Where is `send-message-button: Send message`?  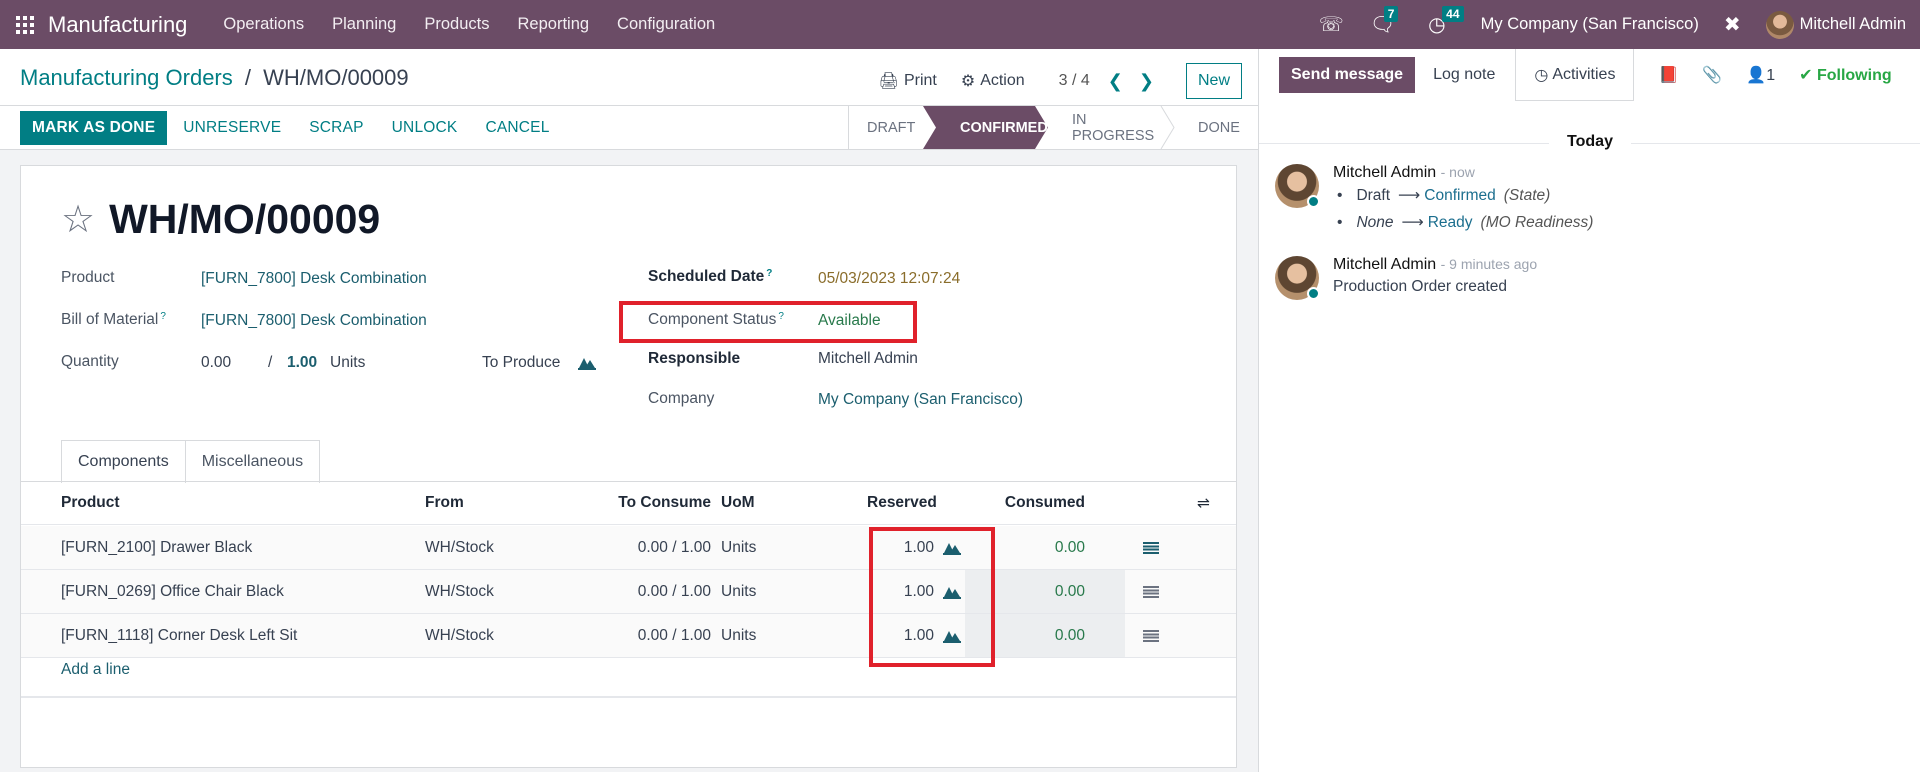 send-message-button: Send message is located at coordinates (1347, 75).